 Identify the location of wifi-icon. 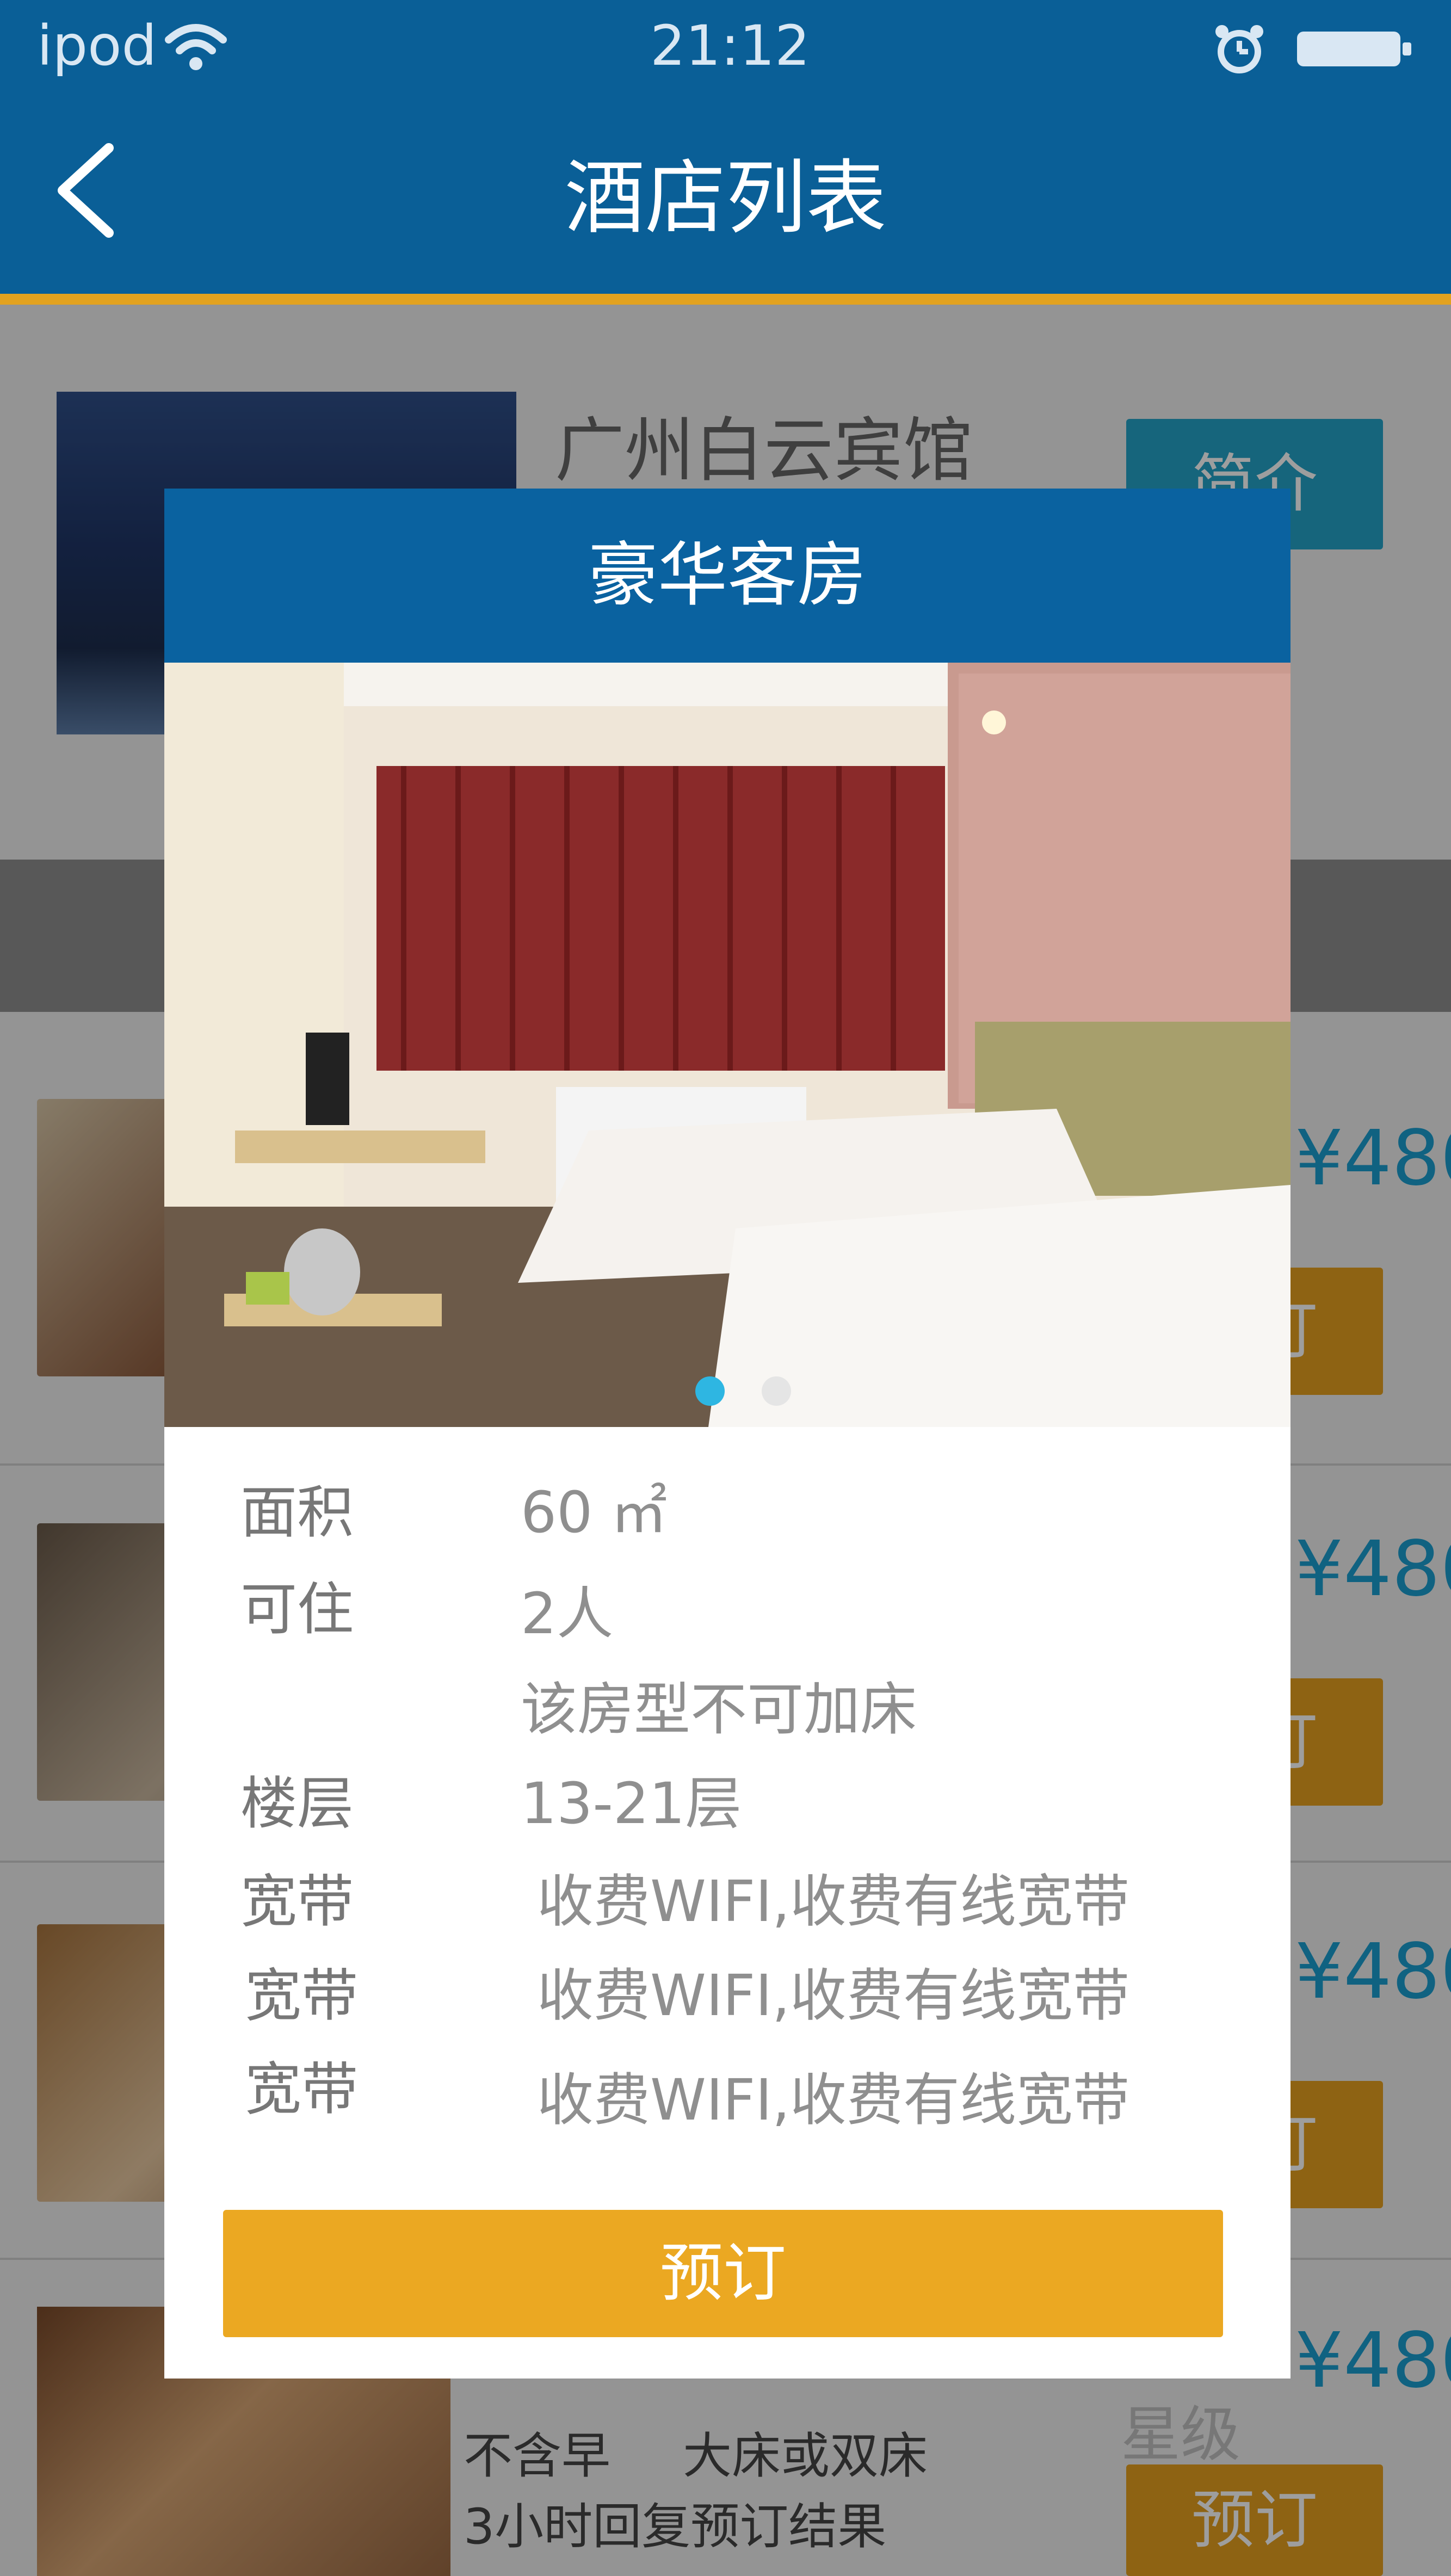
(196, 47).